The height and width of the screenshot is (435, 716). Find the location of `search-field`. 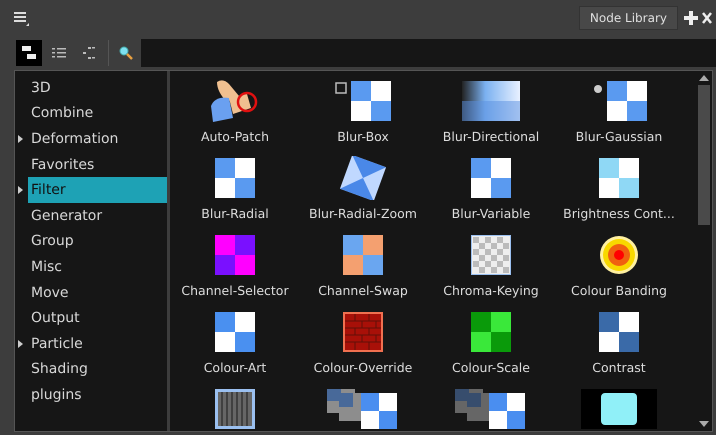

search-field is located at coordinates (428, 53).